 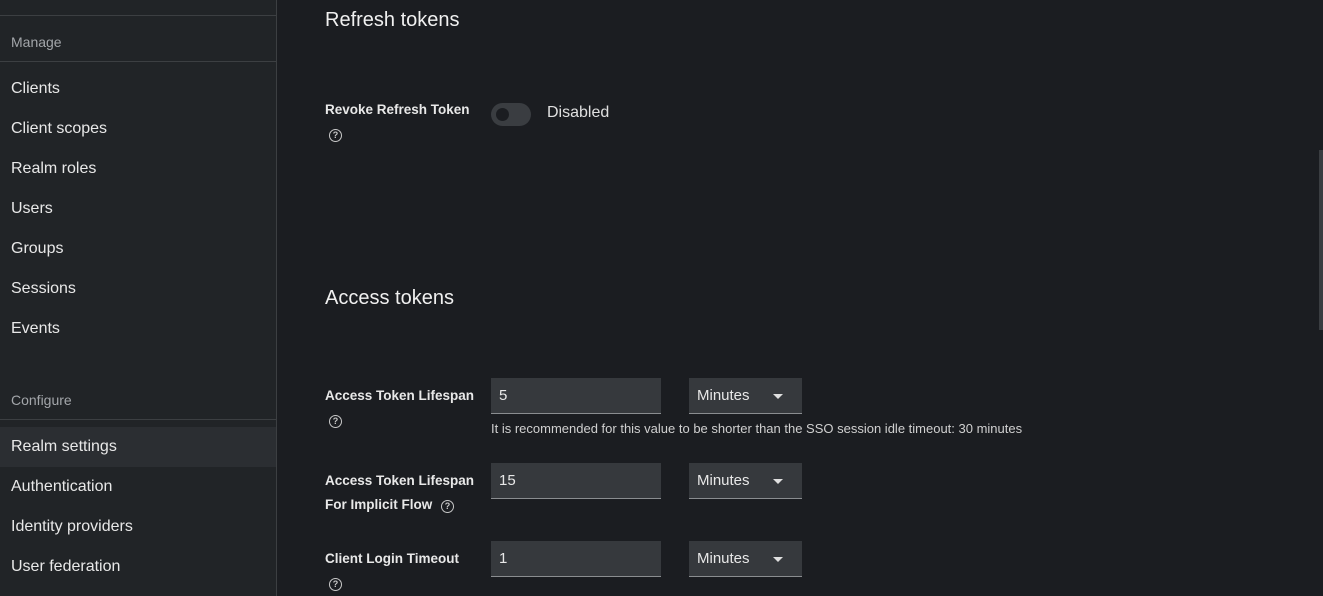 What do you see at coordinates (36, 42) in the screenshot?
I see `manage-section-label: Manage` at bounding box center [36, 42].